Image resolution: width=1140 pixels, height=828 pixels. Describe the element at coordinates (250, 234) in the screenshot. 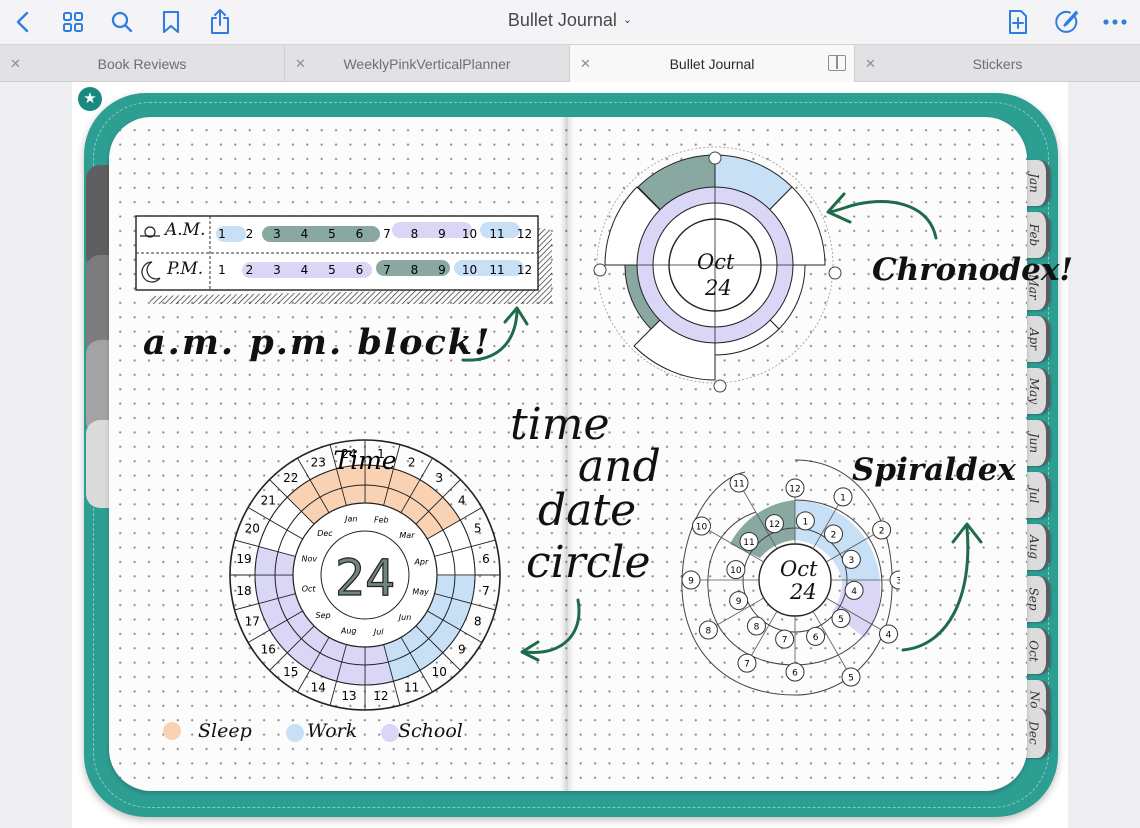

I see `am-hour-label: 2` at that location.